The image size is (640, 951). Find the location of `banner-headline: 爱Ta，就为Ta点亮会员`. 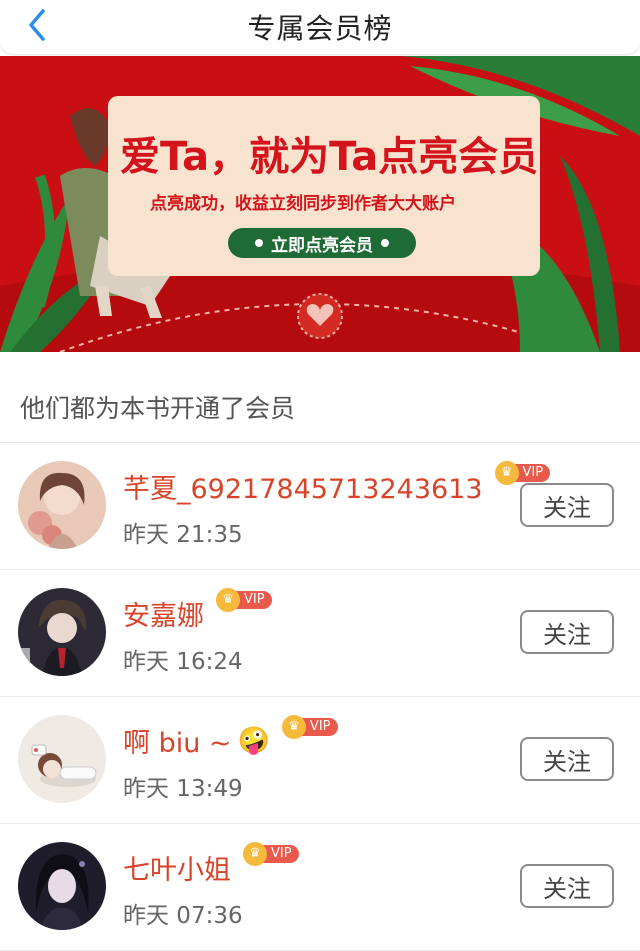

banner-headline: 爱Ta，就为Ta点亮会员 is located at coordinates (329, 157).